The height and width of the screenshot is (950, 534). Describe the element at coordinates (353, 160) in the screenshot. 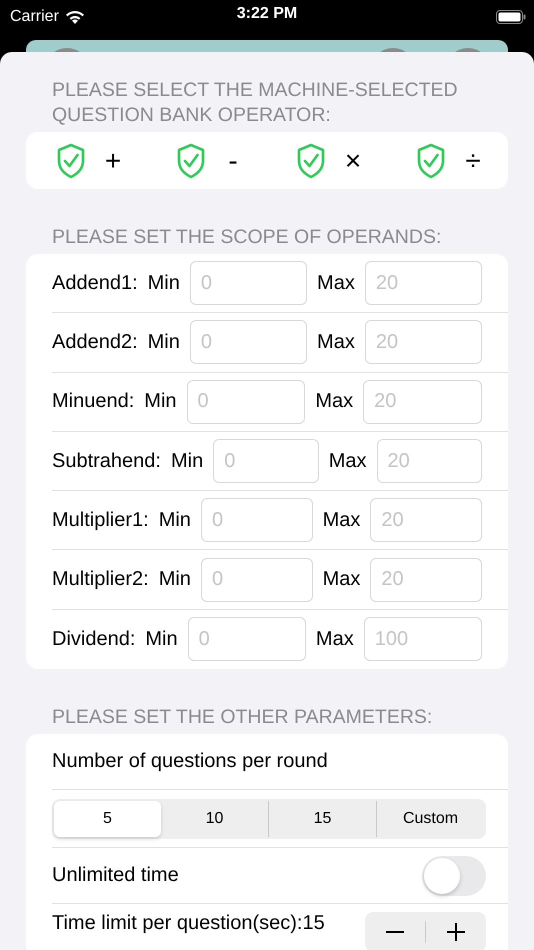

I see `operator-symbol: ×` at that location.